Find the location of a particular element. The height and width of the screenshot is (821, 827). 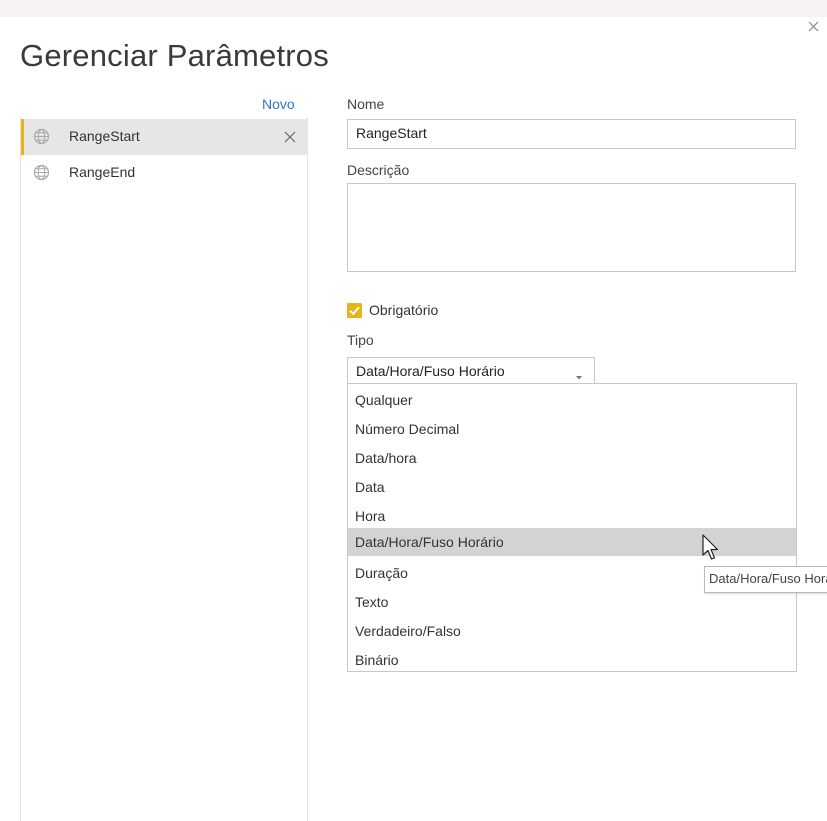

chevron-down-icon is located at coordinates (579, 374).